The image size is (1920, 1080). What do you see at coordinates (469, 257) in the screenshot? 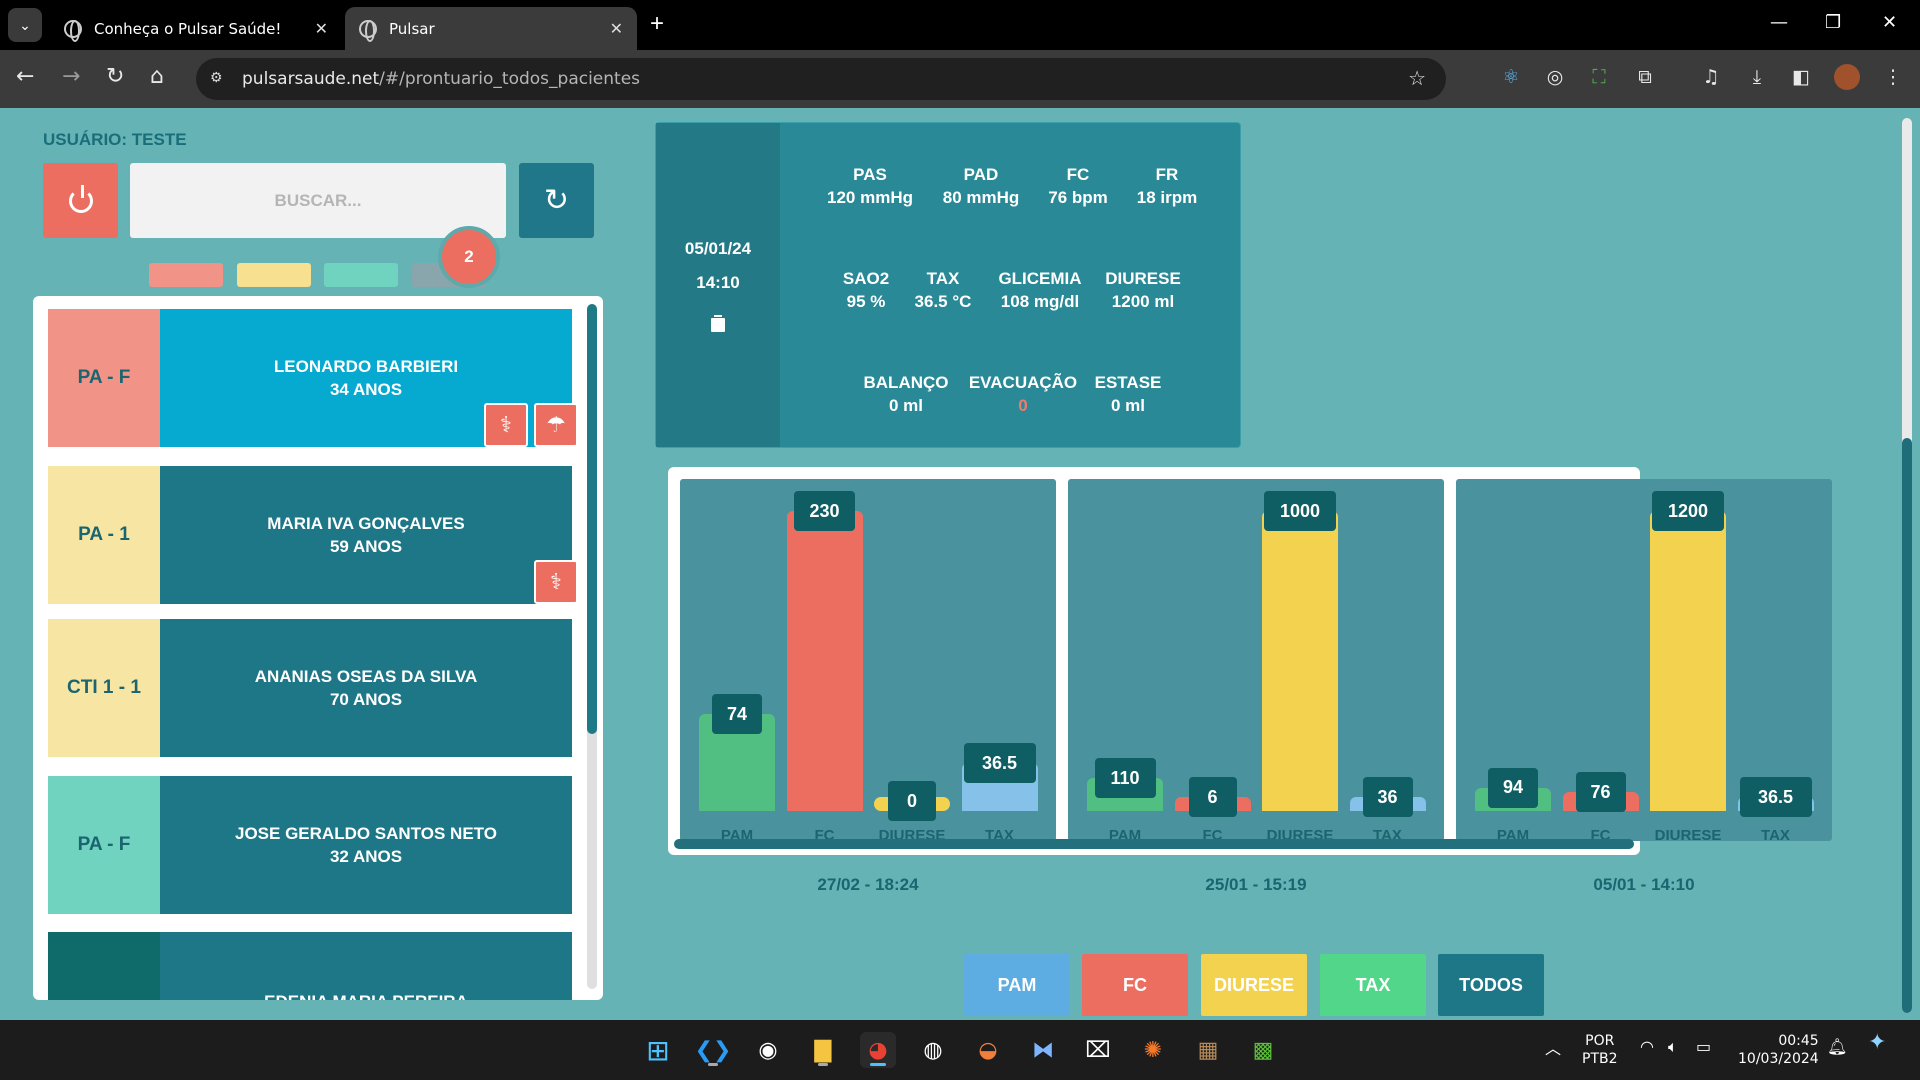
I see `notification-badge: 2` at bounding box center [469, 257].